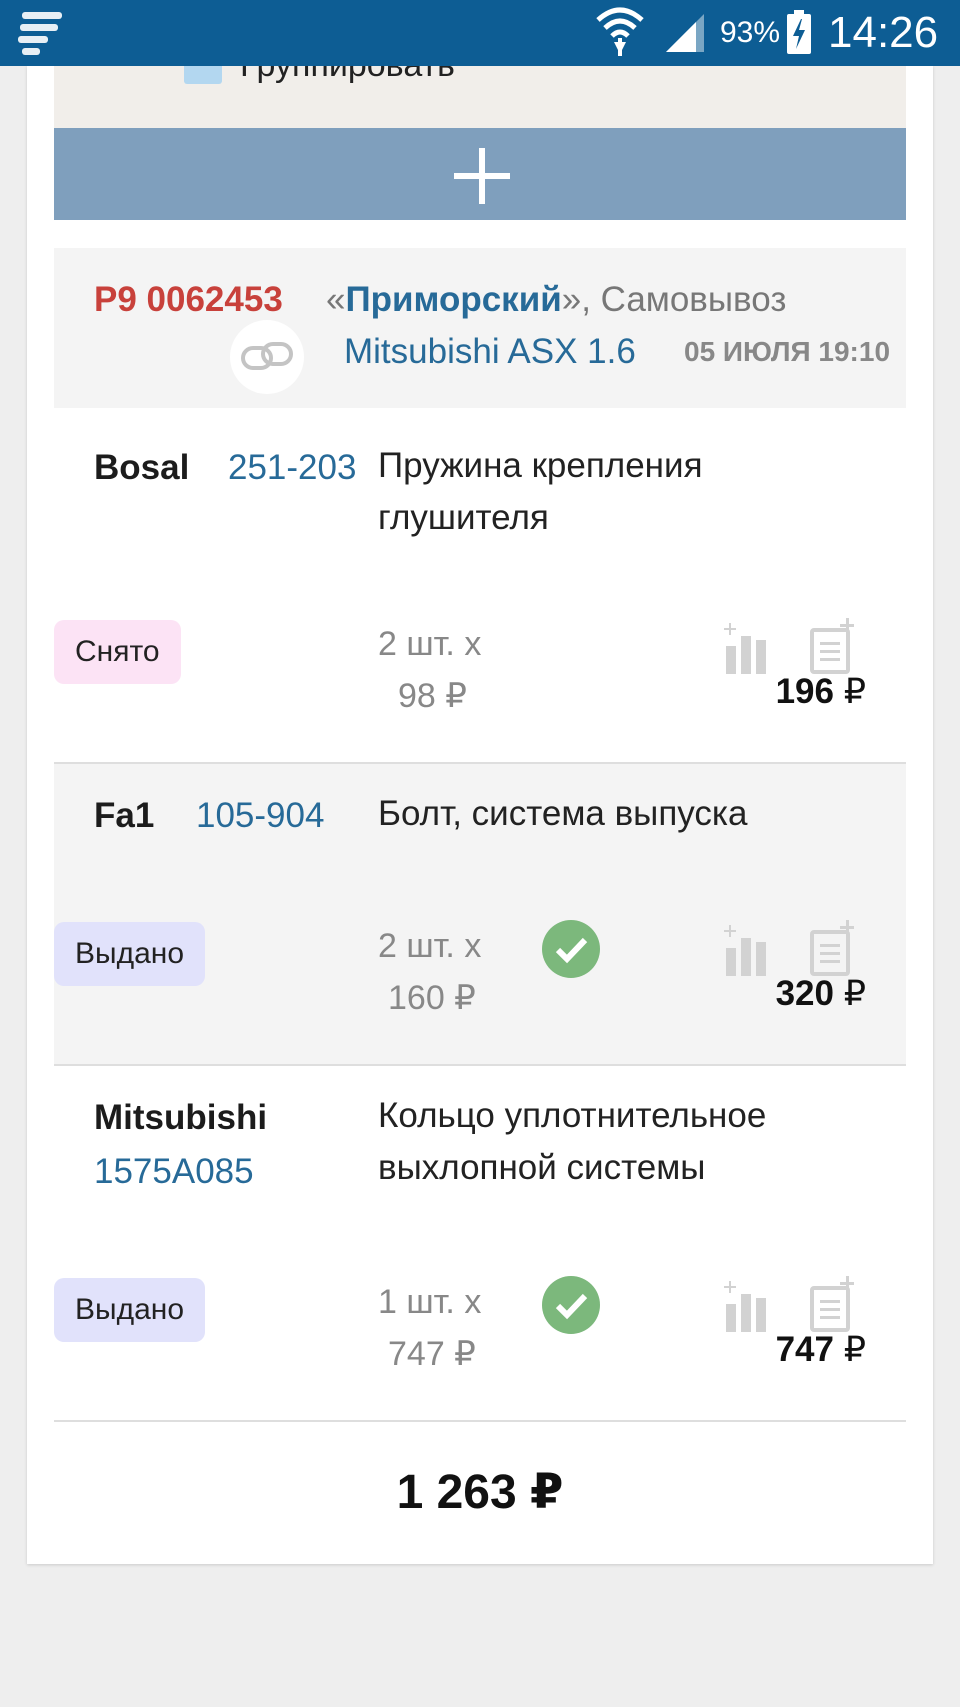 The image size is (960, 1707). What do you see at coordinates (432, 1354) in the screenshot?
I see `item-unit-price: 747 ₽` at bounding box center [432, 1354].